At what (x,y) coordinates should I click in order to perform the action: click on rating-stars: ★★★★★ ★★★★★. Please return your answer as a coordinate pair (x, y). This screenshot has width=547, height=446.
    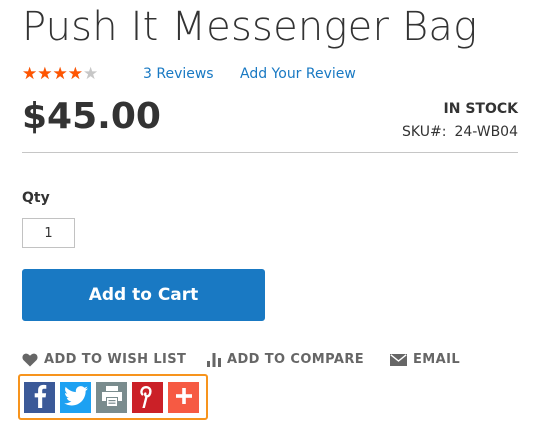
    Looking at the image, I should click on (66, 74).